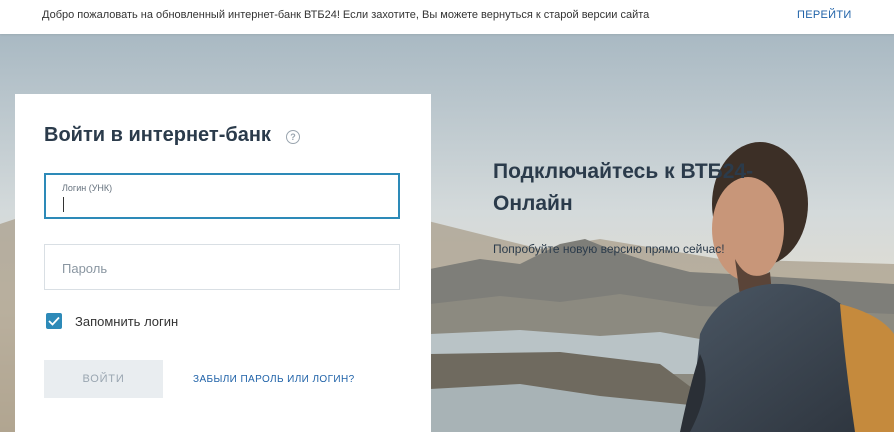  Describe the element at coordinates (63, 204) in the screenshot. I see `text-caret` at that location.